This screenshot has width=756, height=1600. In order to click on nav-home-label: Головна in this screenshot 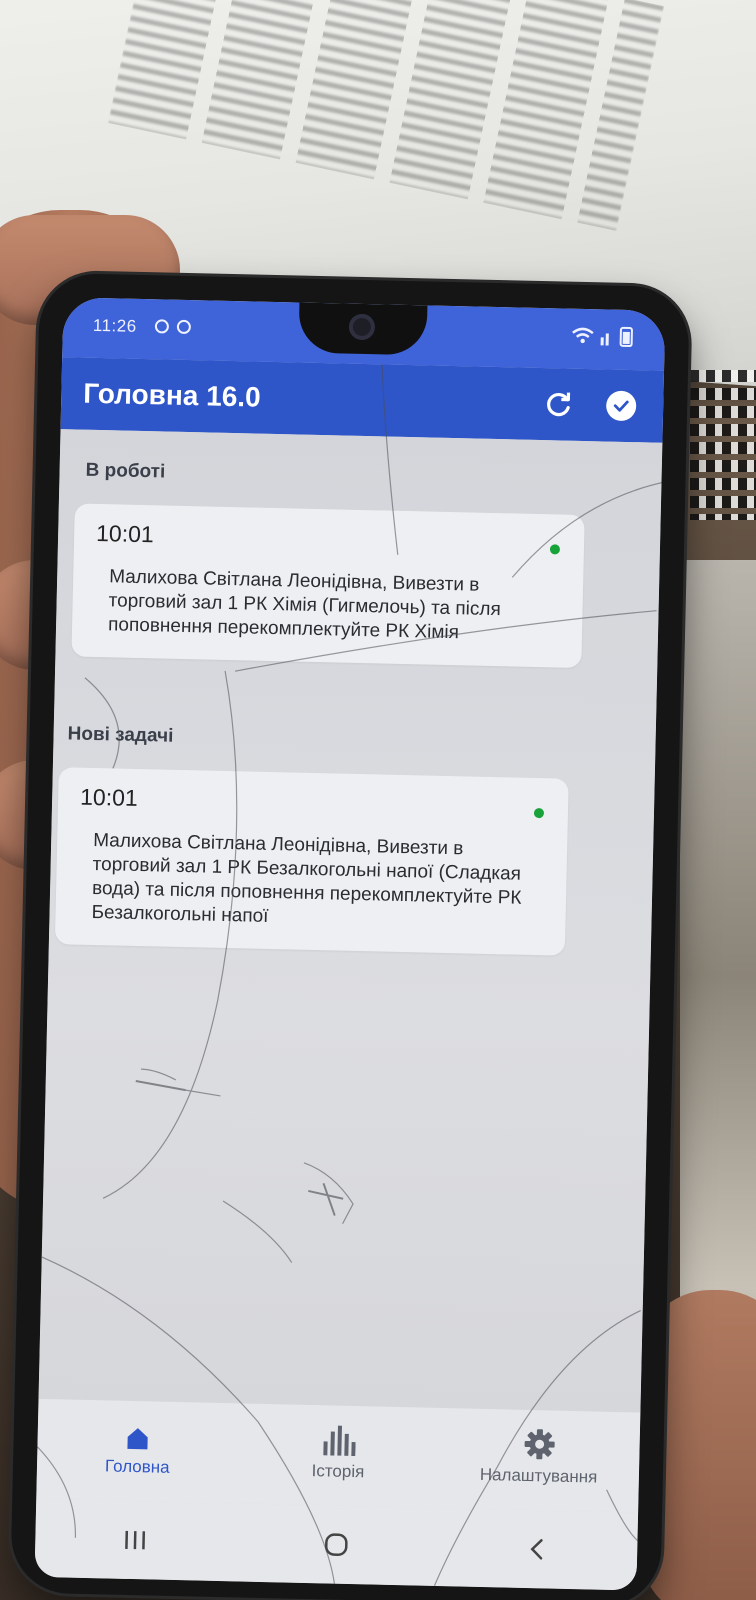, I will do `click(137, 1466)`.